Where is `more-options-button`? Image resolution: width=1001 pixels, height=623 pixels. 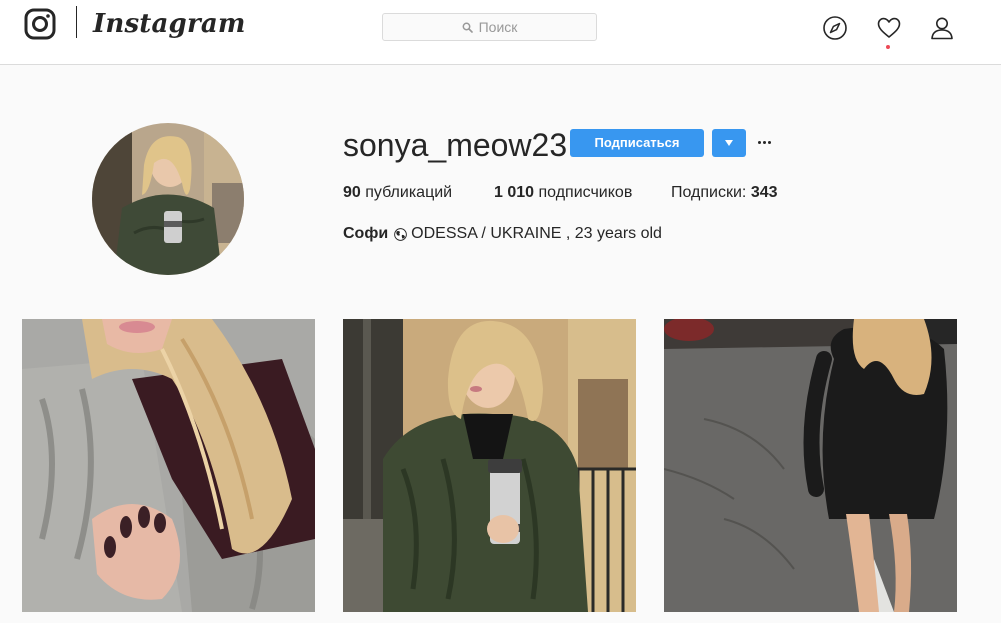
more-options-button is located at coordinates (765, 143).